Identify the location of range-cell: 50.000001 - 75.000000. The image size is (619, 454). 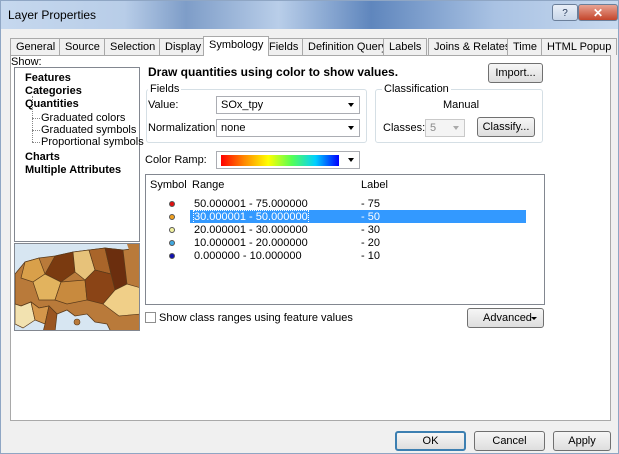
(251, 204).